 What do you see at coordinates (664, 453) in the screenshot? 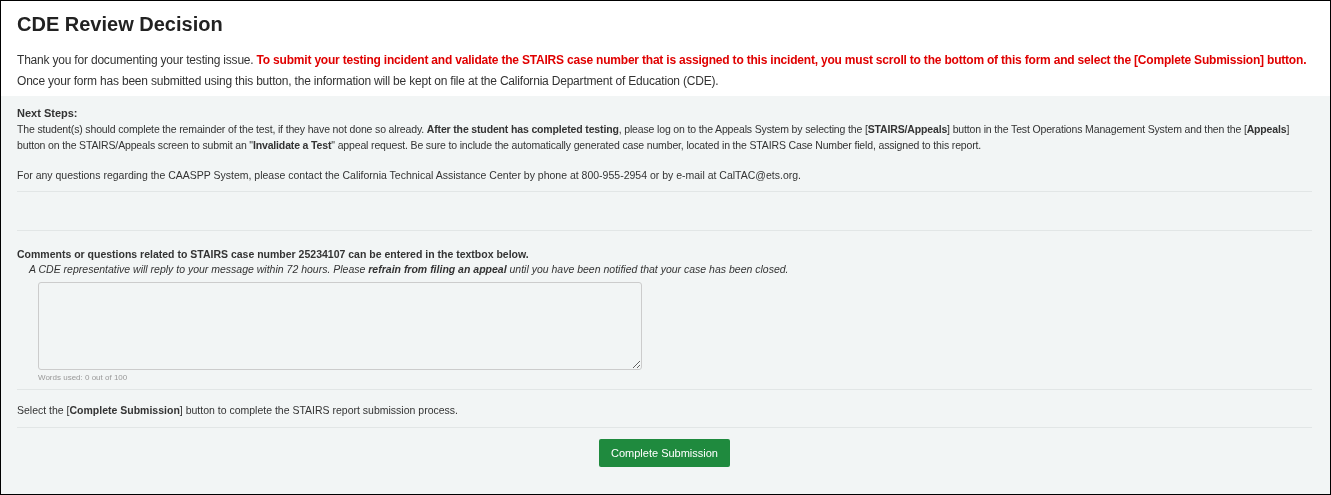
I see `complete-submission-button: Complete Submission` at bounding box center [664, 453].